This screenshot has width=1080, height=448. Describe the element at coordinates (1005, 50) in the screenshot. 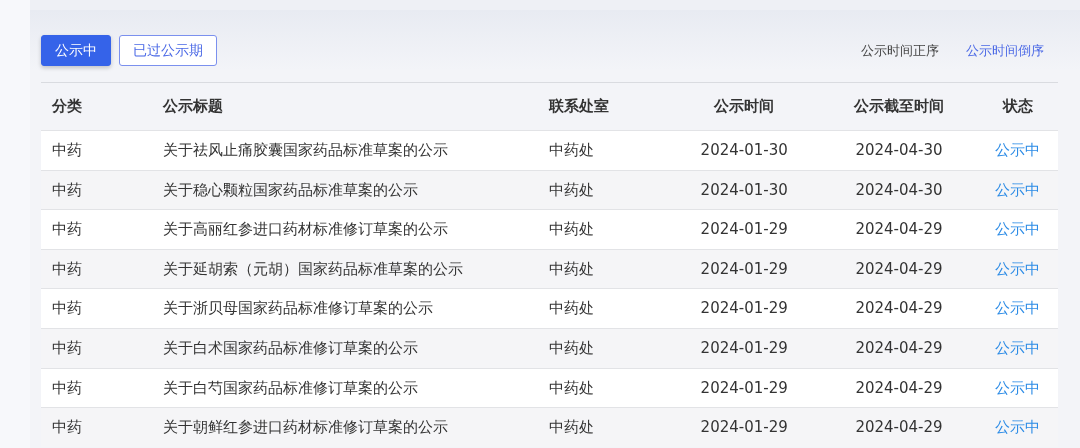

I see `sort-link: 公示时间倒序` at that location.